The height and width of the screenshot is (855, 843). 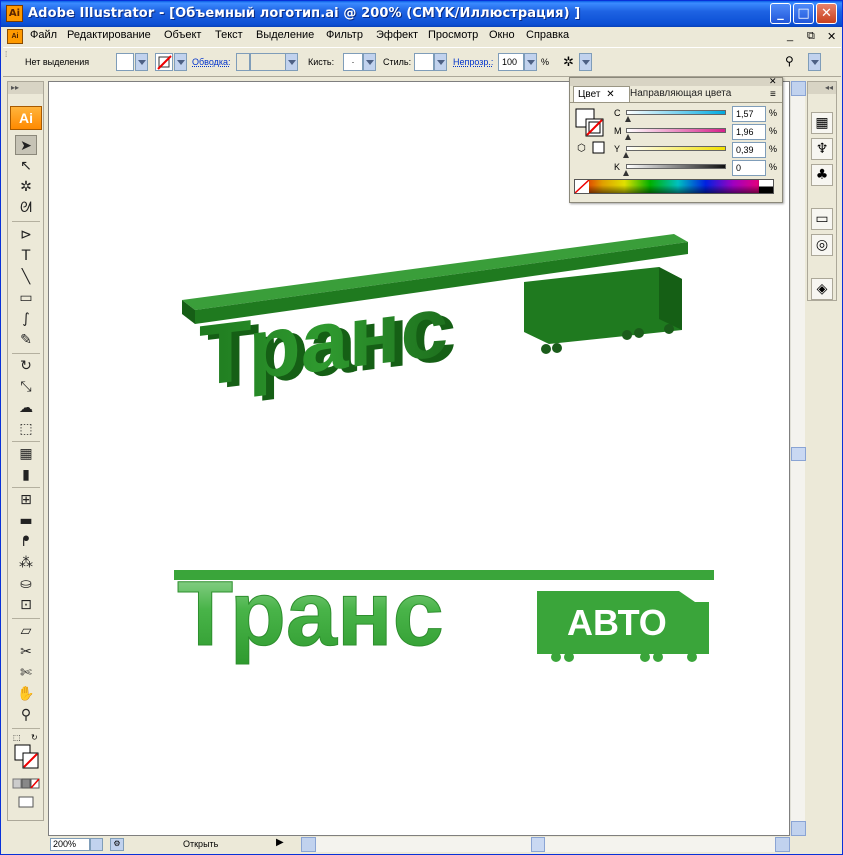 What do you see at coordinates (26, 652) in the screenshot?
I see `slice-tool: ✂` at bounding box center [26, 652].